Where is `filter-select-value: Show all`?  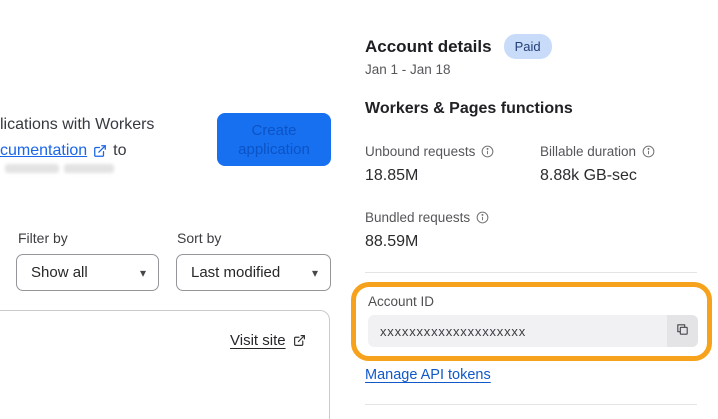 filter-select-value: Show all is located at coordinates (59, 272).